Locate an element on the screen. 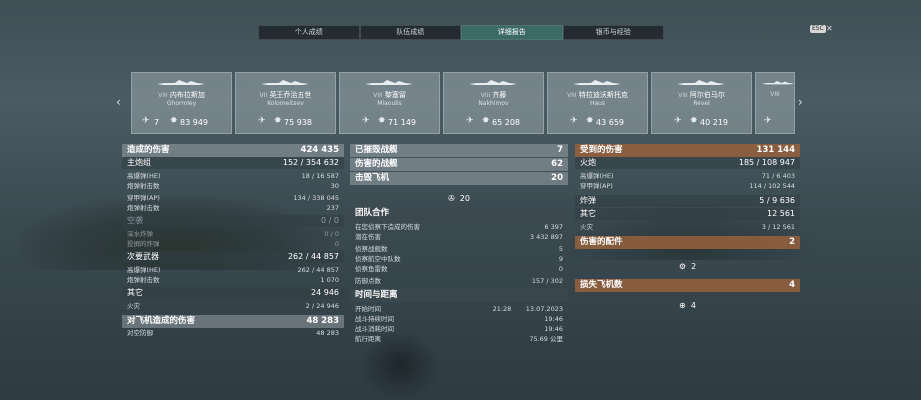 This screenshot has height=400, width=921. ship-name: 阿尔伯马尔 is located at coordinates (707, 95).